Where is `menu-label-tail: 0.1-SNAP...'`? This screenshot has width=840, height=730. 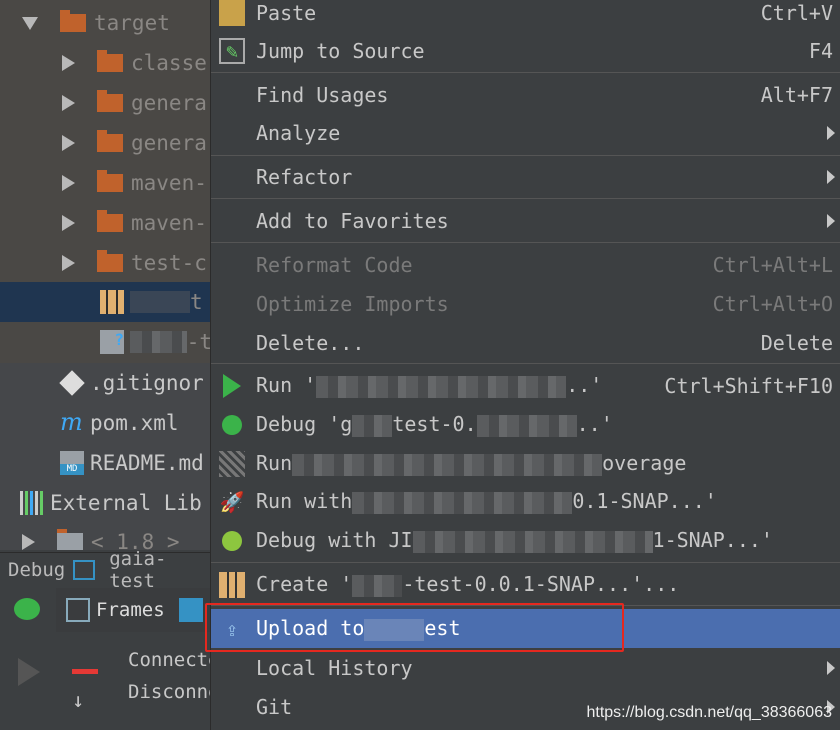
menu-label-tail: 0.1-SNAP...' is located at coordinates (644, 501).